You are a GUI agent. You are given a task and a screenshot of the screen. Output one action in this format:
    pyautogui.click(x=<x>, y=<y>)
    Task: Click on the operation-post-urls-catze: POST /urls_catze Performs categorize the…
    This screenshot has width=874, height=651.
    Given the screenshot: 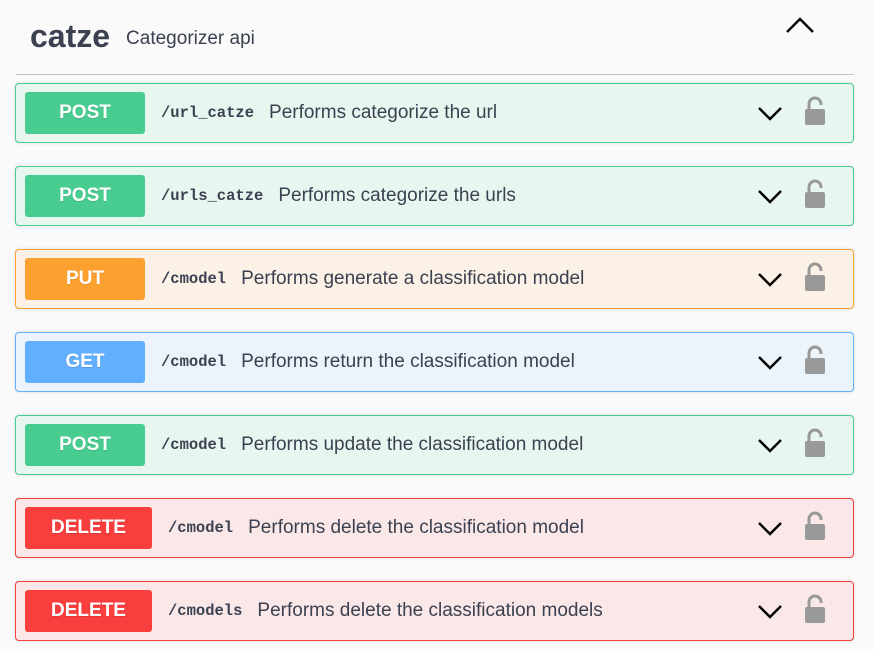 What is the action you would take?
    pyautogui.click(x=434, y=196)
    